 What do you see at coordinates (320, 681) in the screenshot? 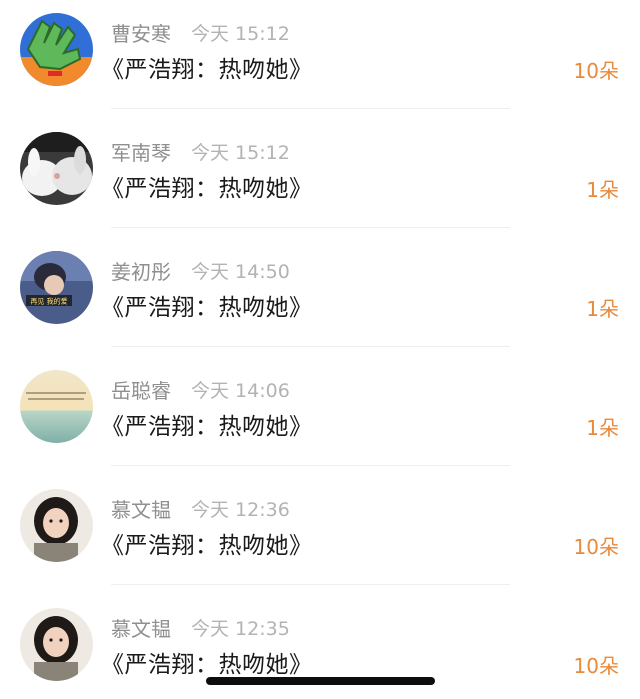
I see `home-indicator` at bounding box center [320, 681].